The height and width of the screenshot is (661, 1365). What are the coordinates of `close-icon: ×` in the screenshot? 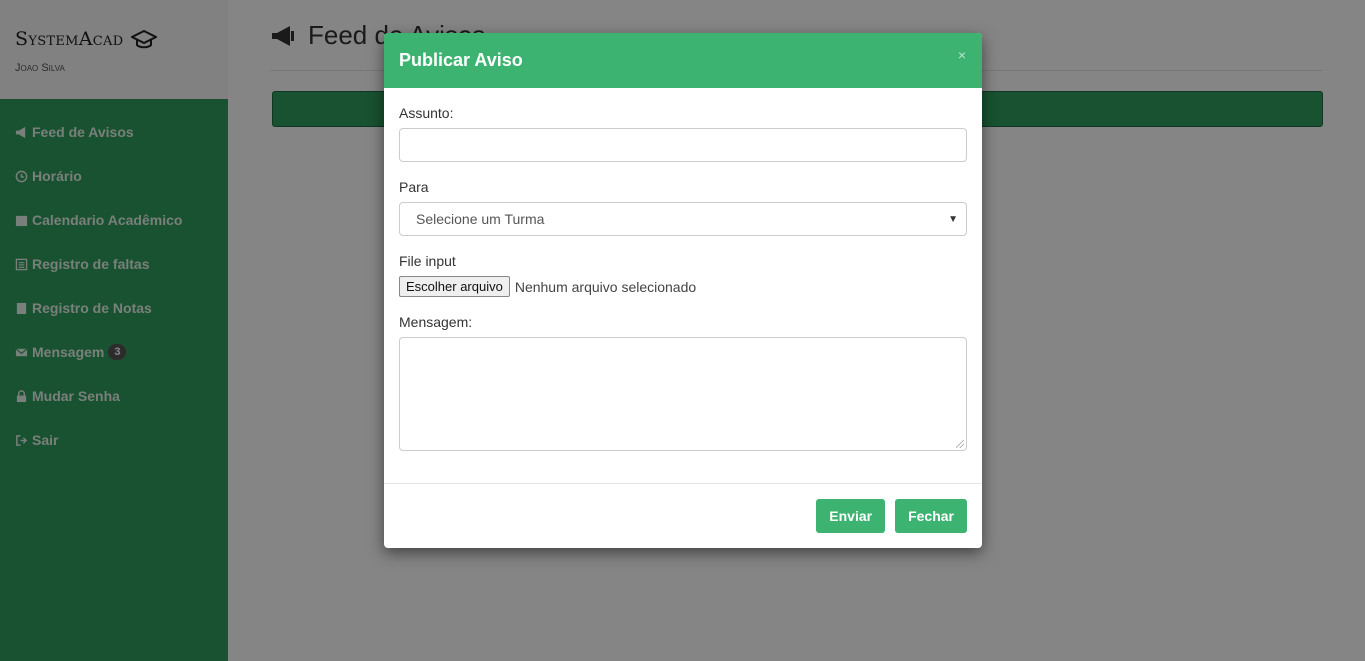 It's located at (962, 55).